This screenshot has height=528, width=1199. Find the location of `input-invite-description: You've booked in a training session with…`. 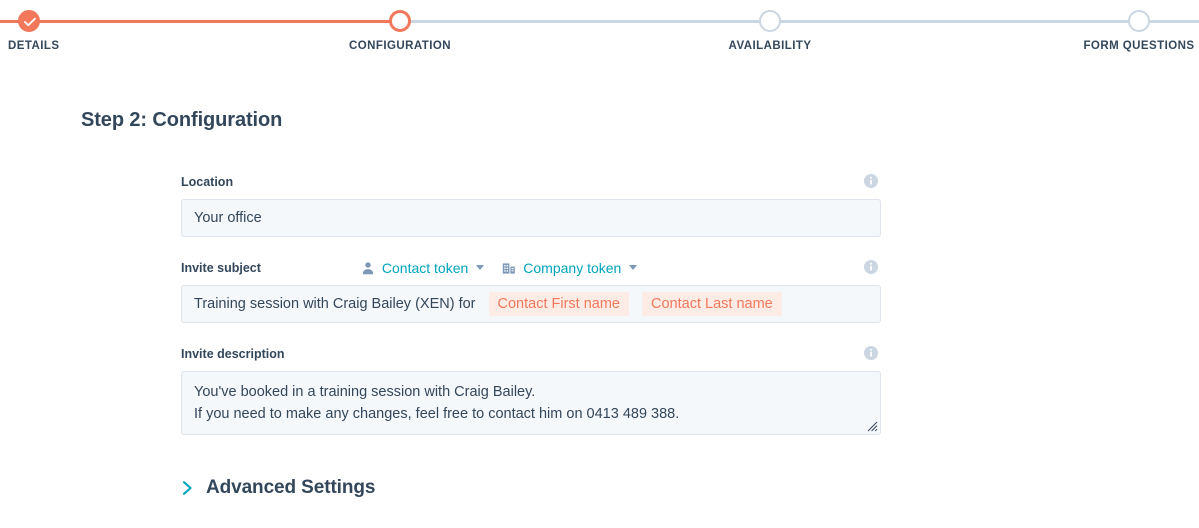

input-invite-description: You've booked in a training session with… is located at coordinates (531, 403).